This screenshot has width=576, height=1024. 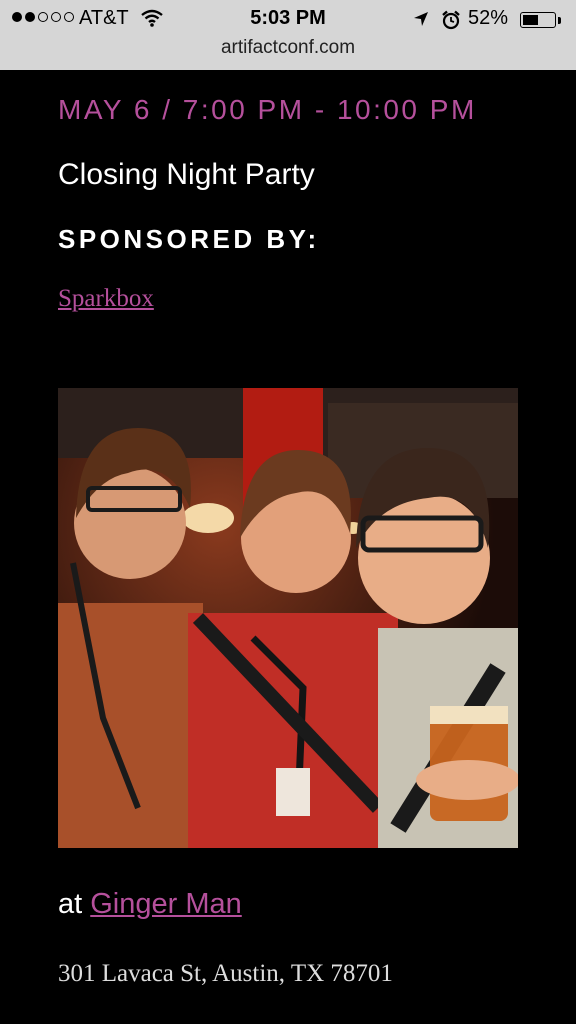 What do you see at coordinates (488, 18) in the screenshot?
I see `battery-percent: 52%` at bounding box center [488, 18].